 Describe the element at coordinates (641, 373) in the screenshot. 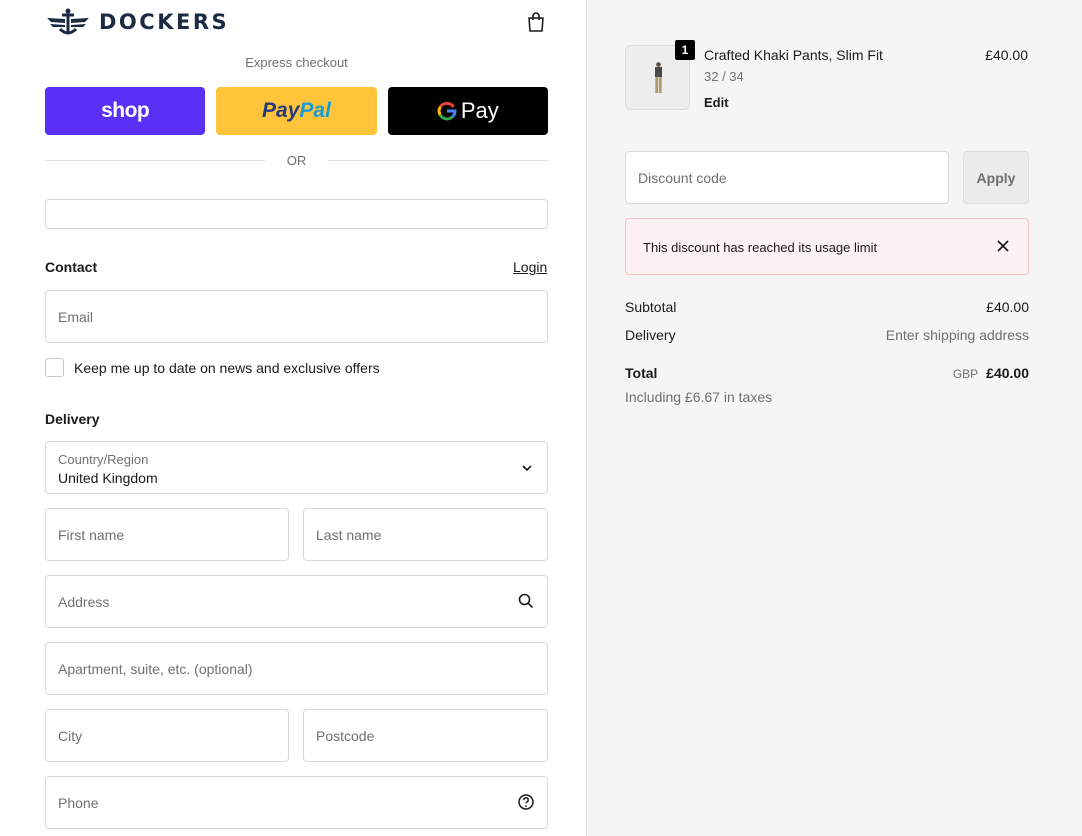

I see `total-label: Total` at that location.